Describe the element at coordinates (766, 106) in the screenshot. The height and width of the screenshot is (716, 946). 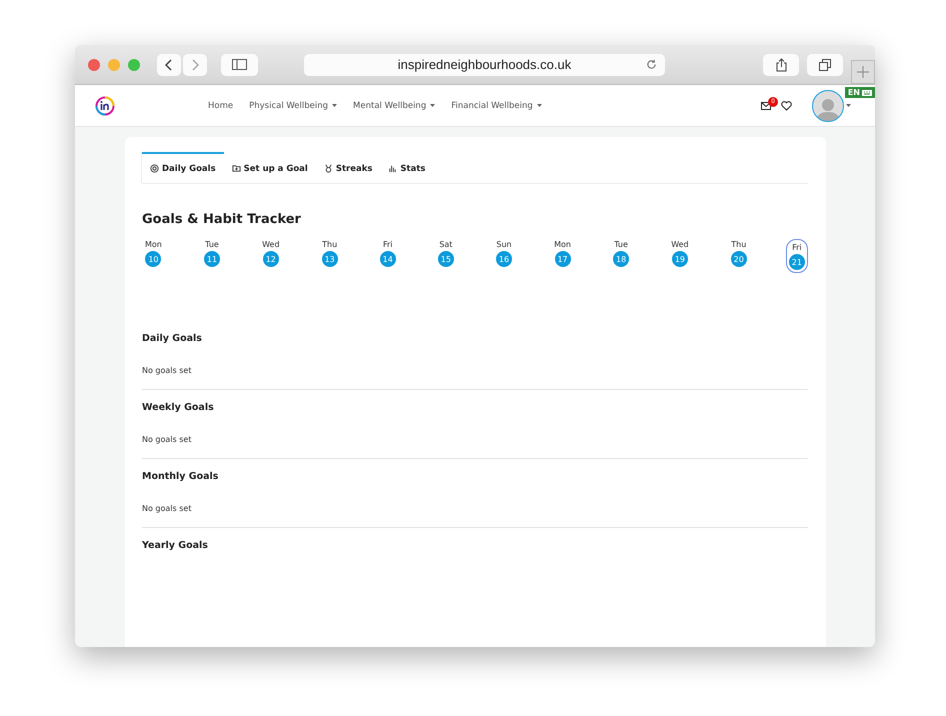
I see `mail-icon` at that location.